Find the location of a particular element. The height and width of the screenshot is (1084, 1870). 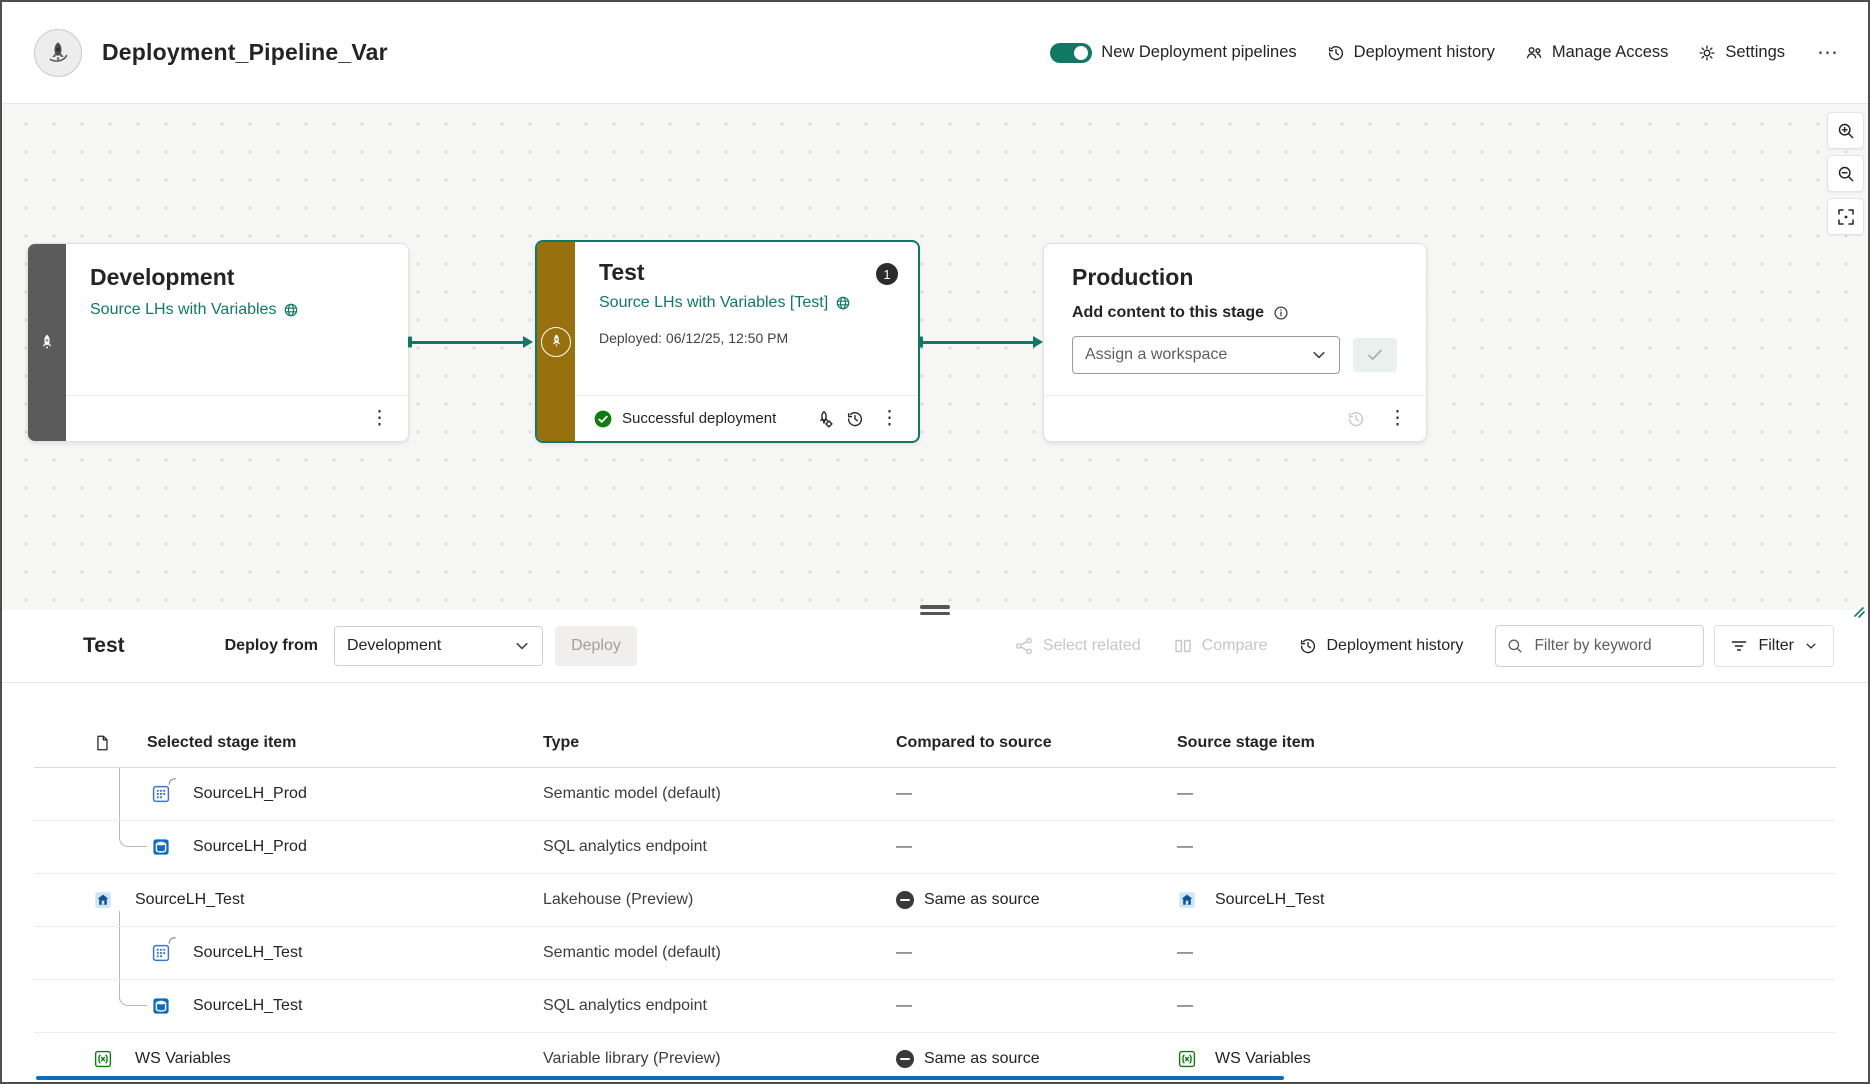

info-icon is located at coordinates (1281, 313).